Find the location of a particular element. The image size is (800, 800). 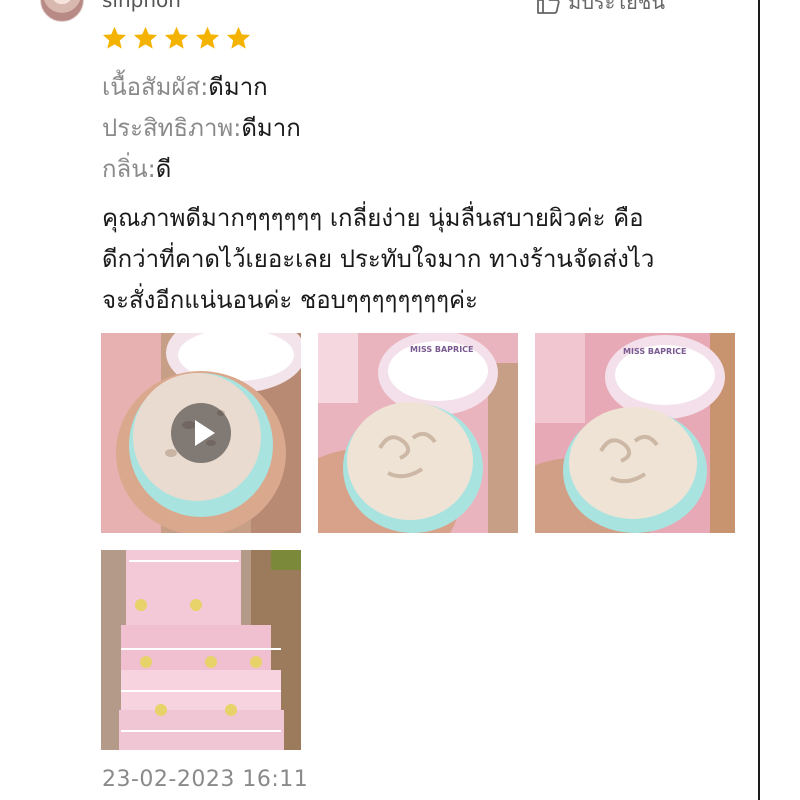

reviewer-name: sinphon is located at coordinates (141, 6).